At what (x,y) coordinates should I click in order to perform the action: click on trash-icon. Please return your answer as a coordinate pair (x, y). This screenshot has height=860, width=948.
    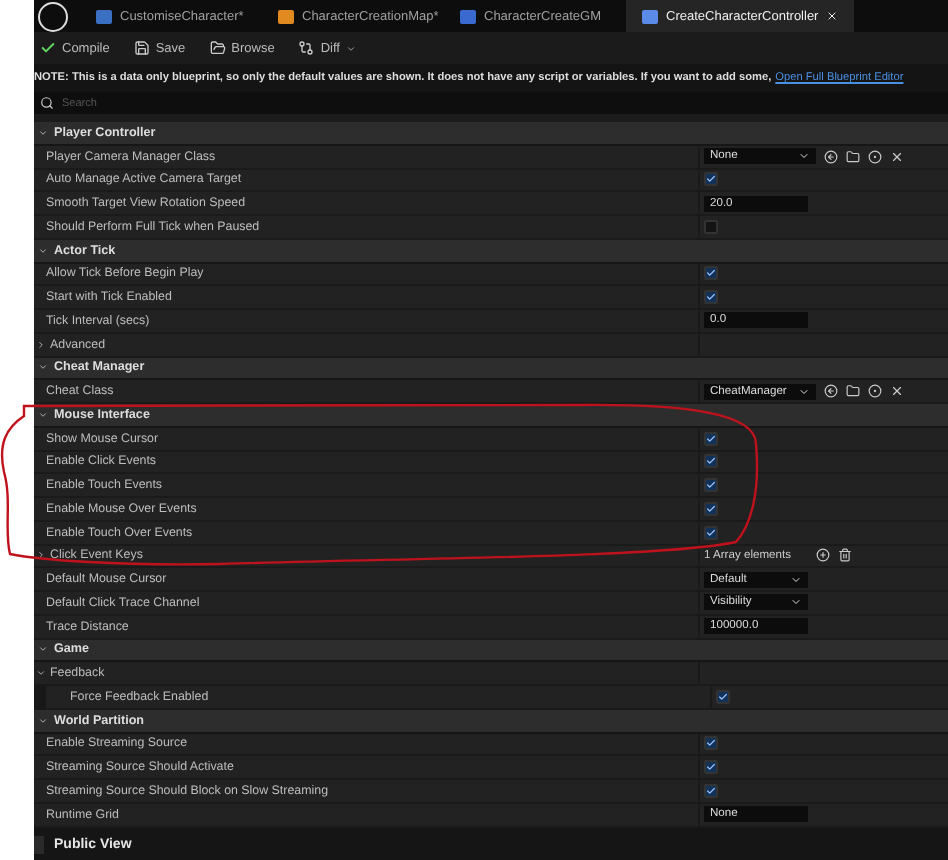
    Looking at the image, I should click on (845, 555).